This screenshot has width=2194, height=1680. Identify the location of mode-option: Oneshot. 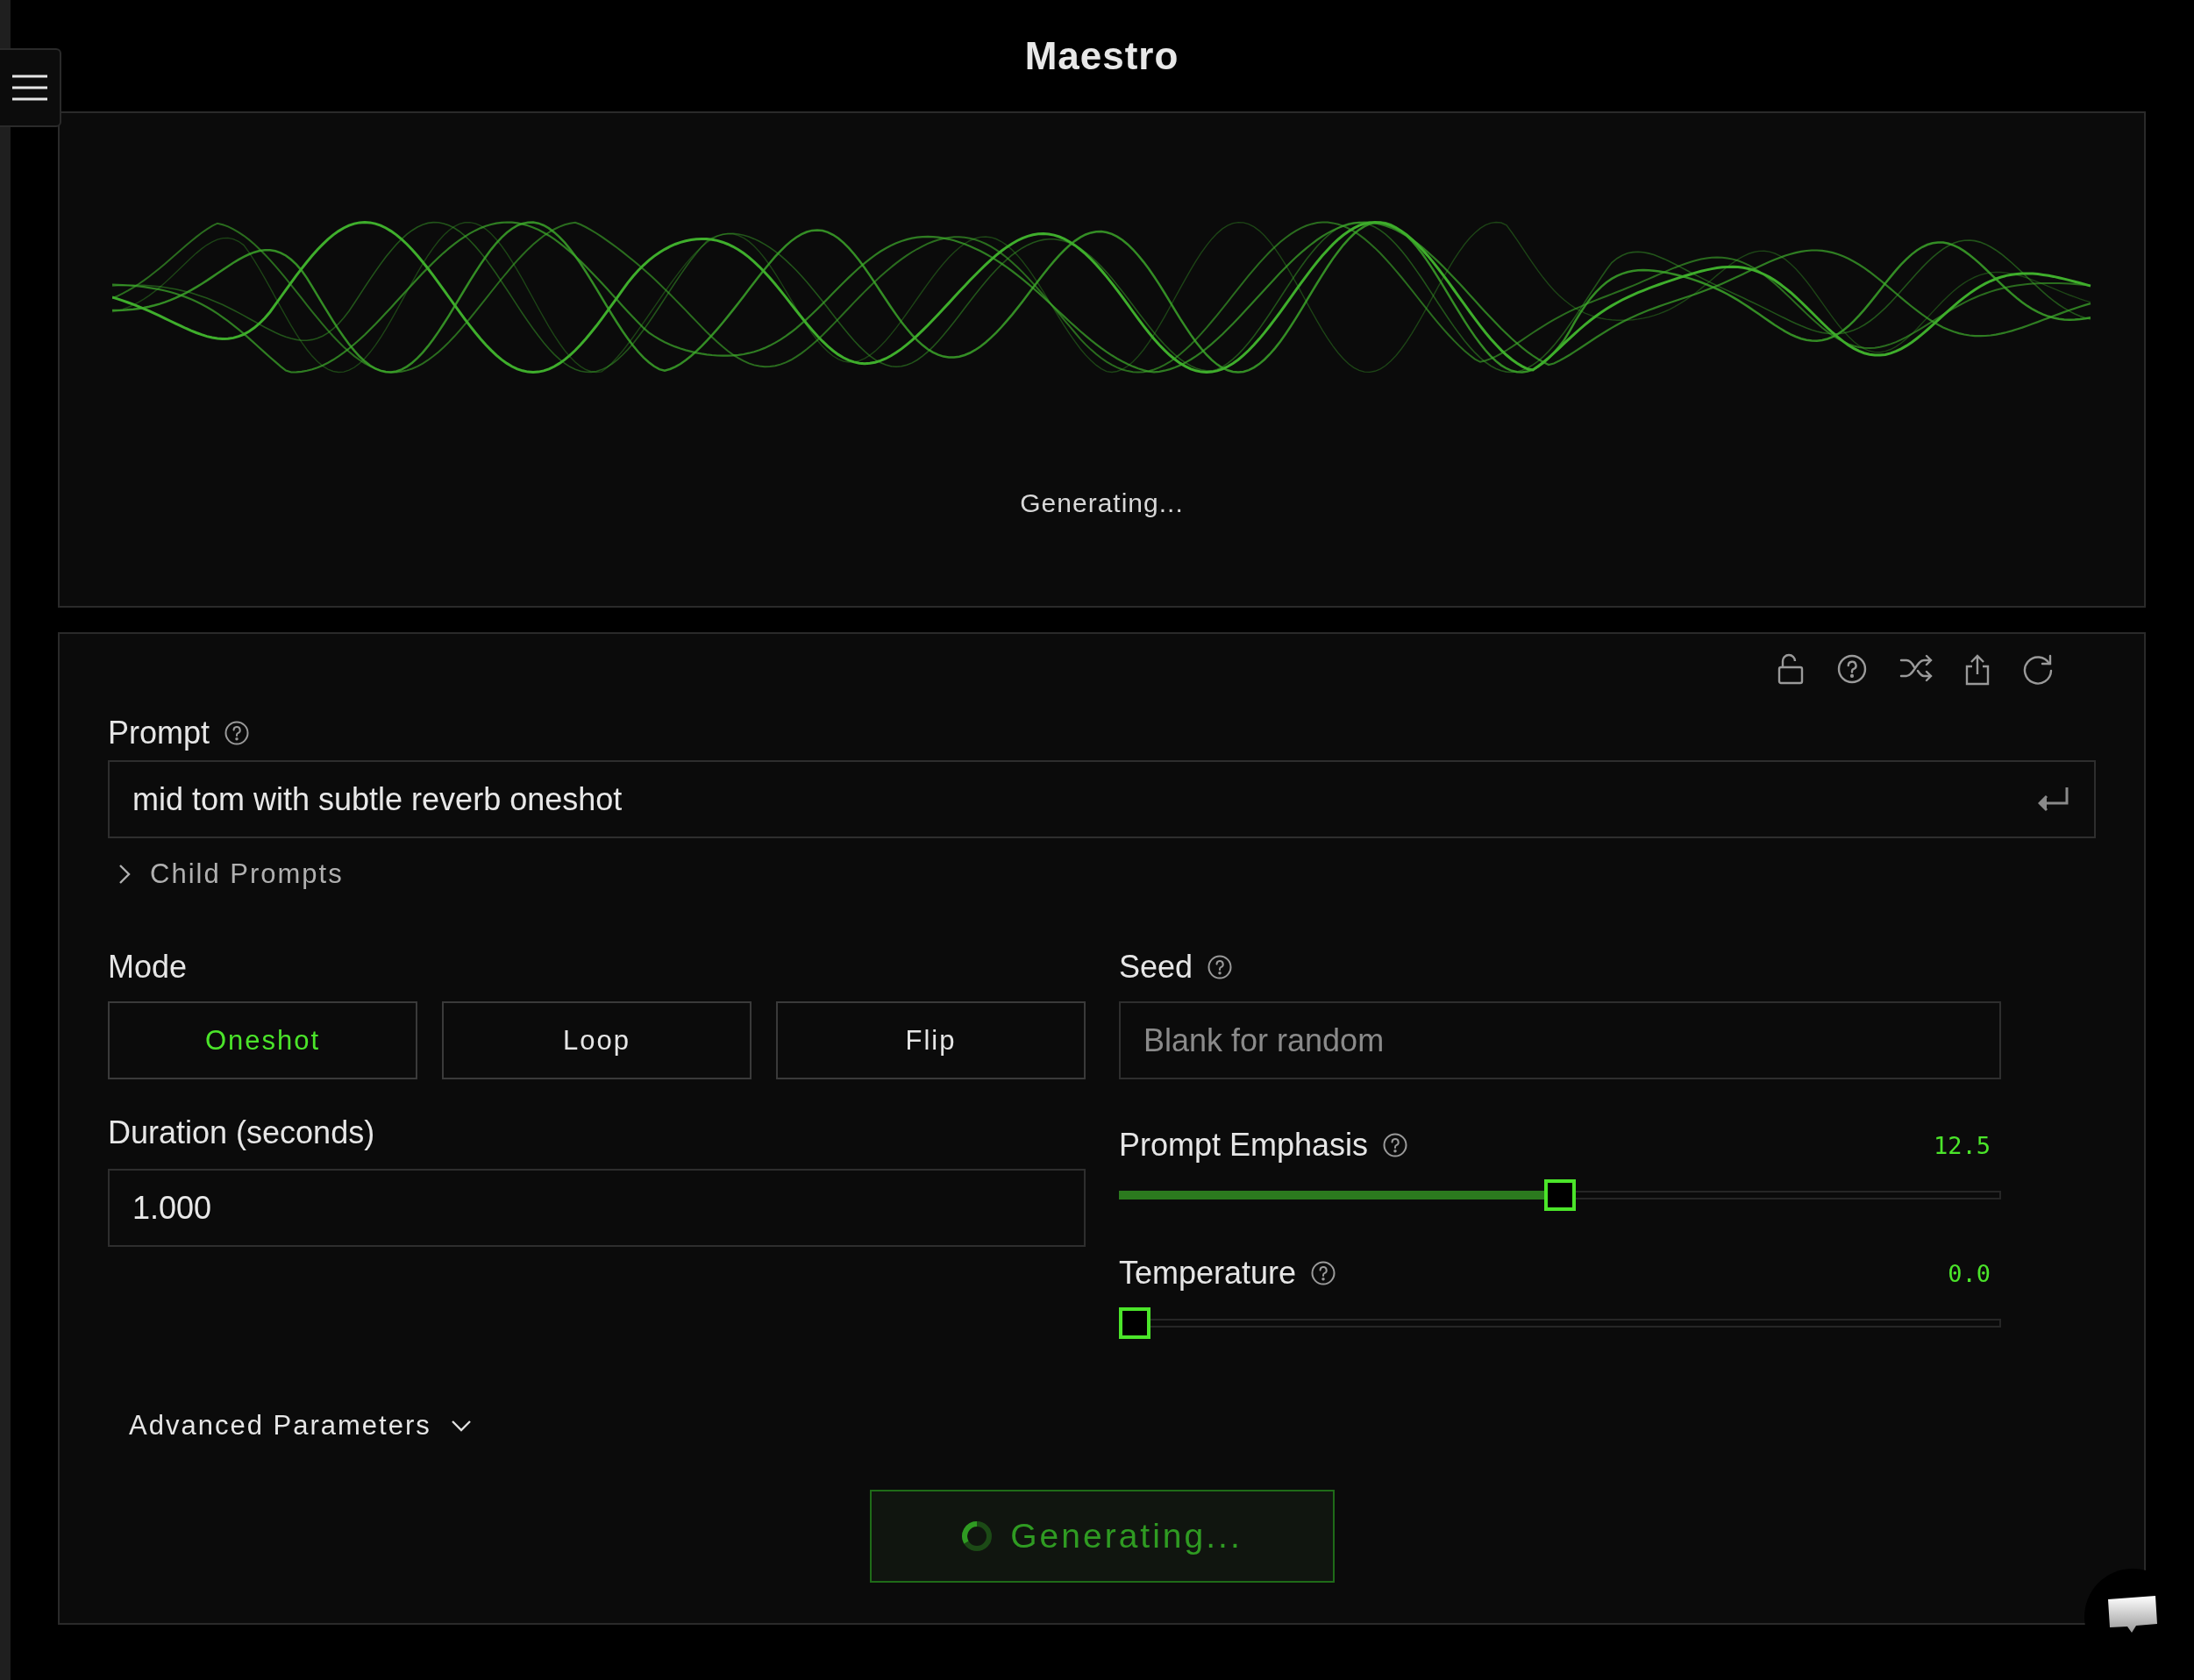
(262, 1040).